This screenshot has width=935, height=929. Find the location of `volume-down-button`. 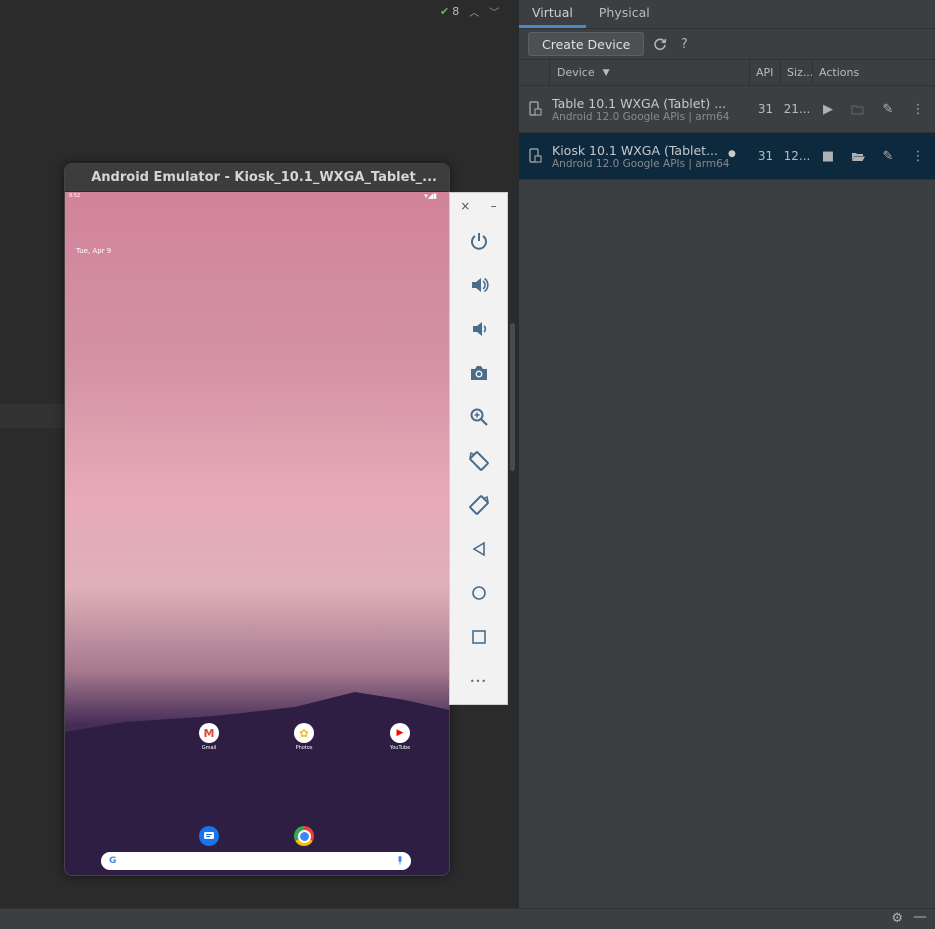

volume-down-button is located at coordinates (478, 329).